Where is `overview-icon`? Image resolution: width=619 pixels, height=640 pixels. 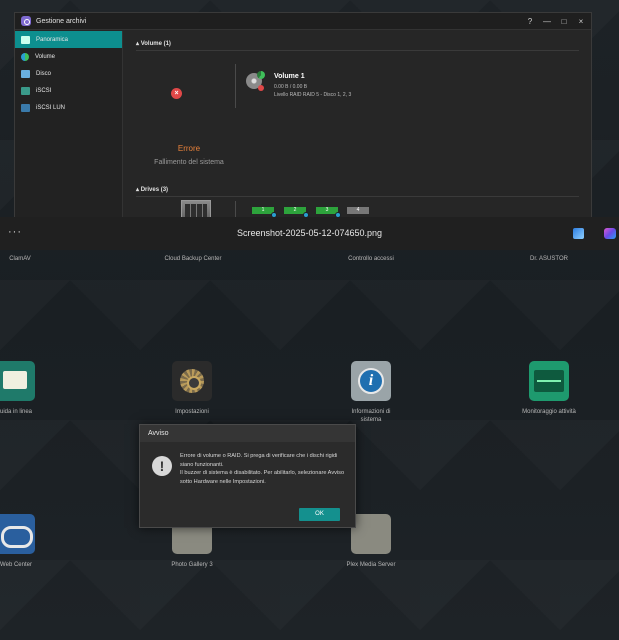
overview-icon is located at coordinates (25, 39).